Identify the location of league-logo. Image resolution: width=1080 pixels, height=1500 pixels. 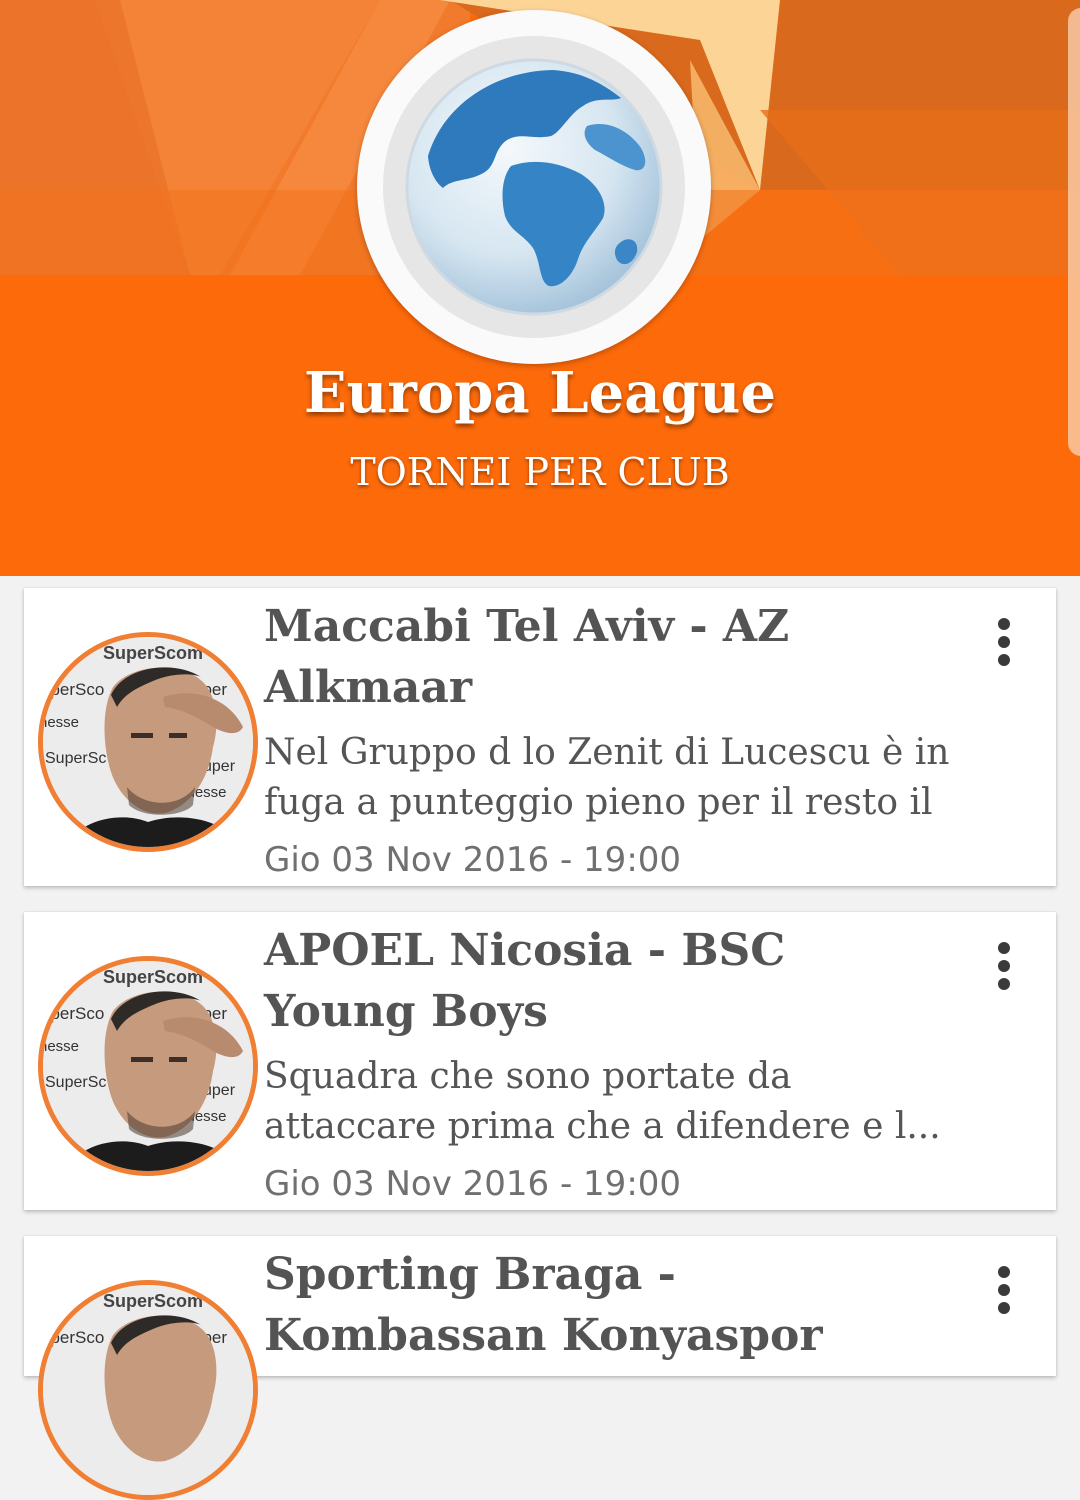
(534, 187).